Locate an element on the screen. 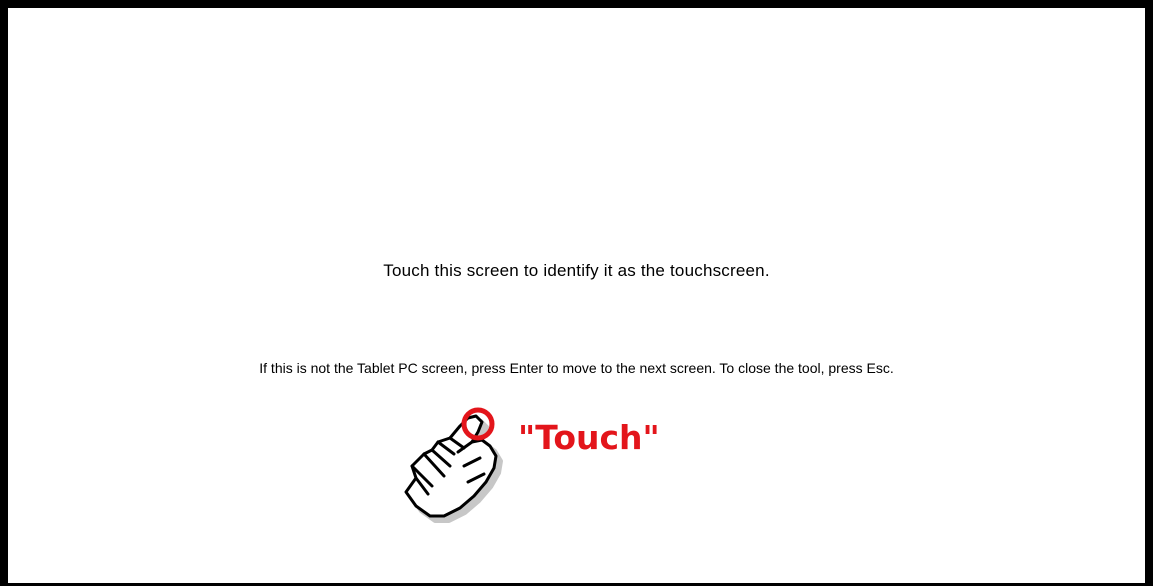 This screenshot has height=586, width=1153. touch-label: "Touch" is located at coordinates (589, 437).